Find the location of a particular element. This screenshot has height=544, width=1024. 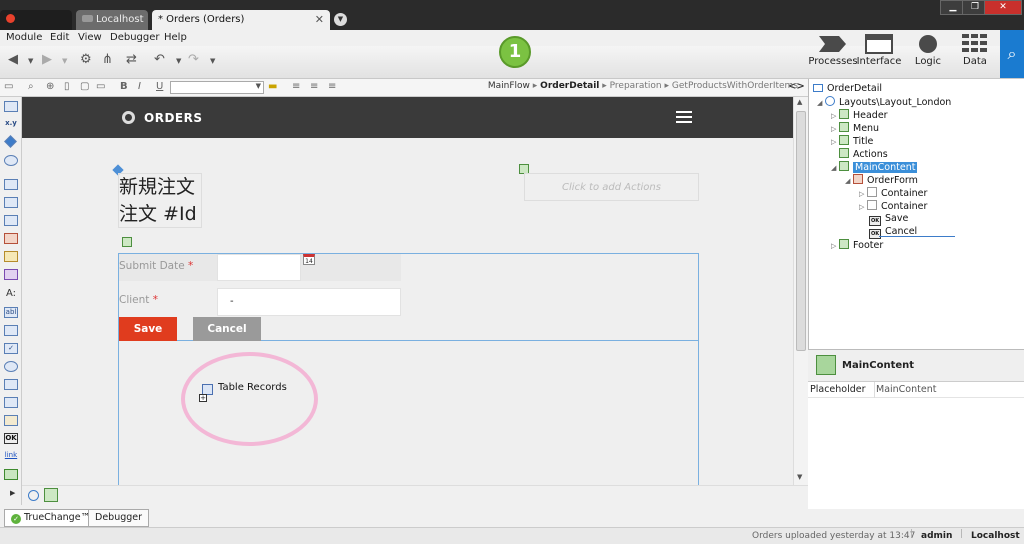

forward-dropdown-icon: ▼ is located at coordinates (64, 61).